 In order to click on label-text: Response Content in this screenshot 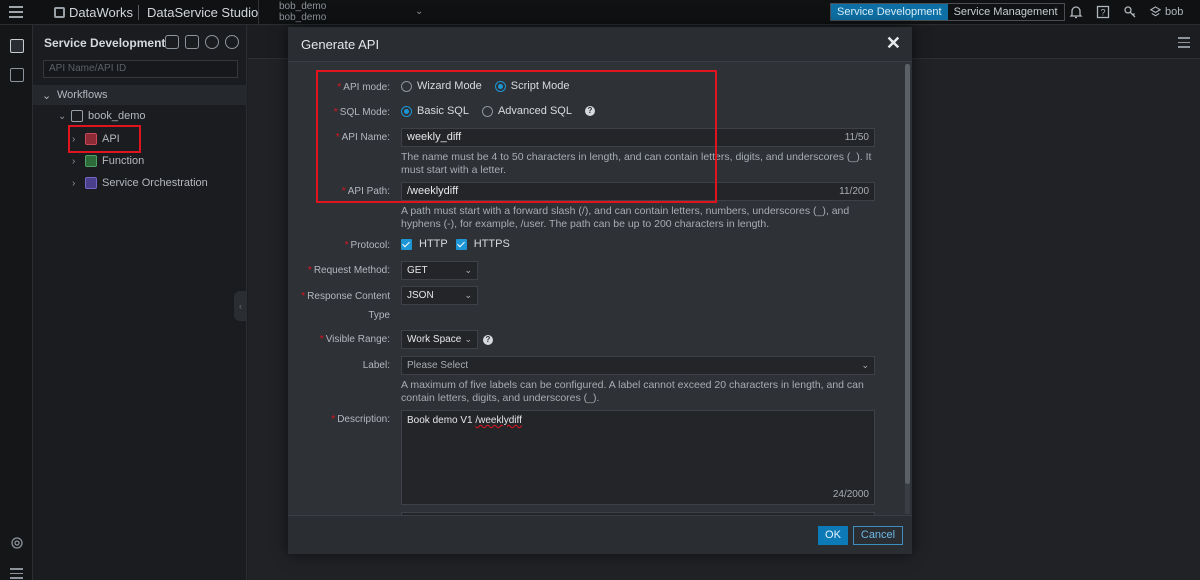, I will do `click(348, 296)`.